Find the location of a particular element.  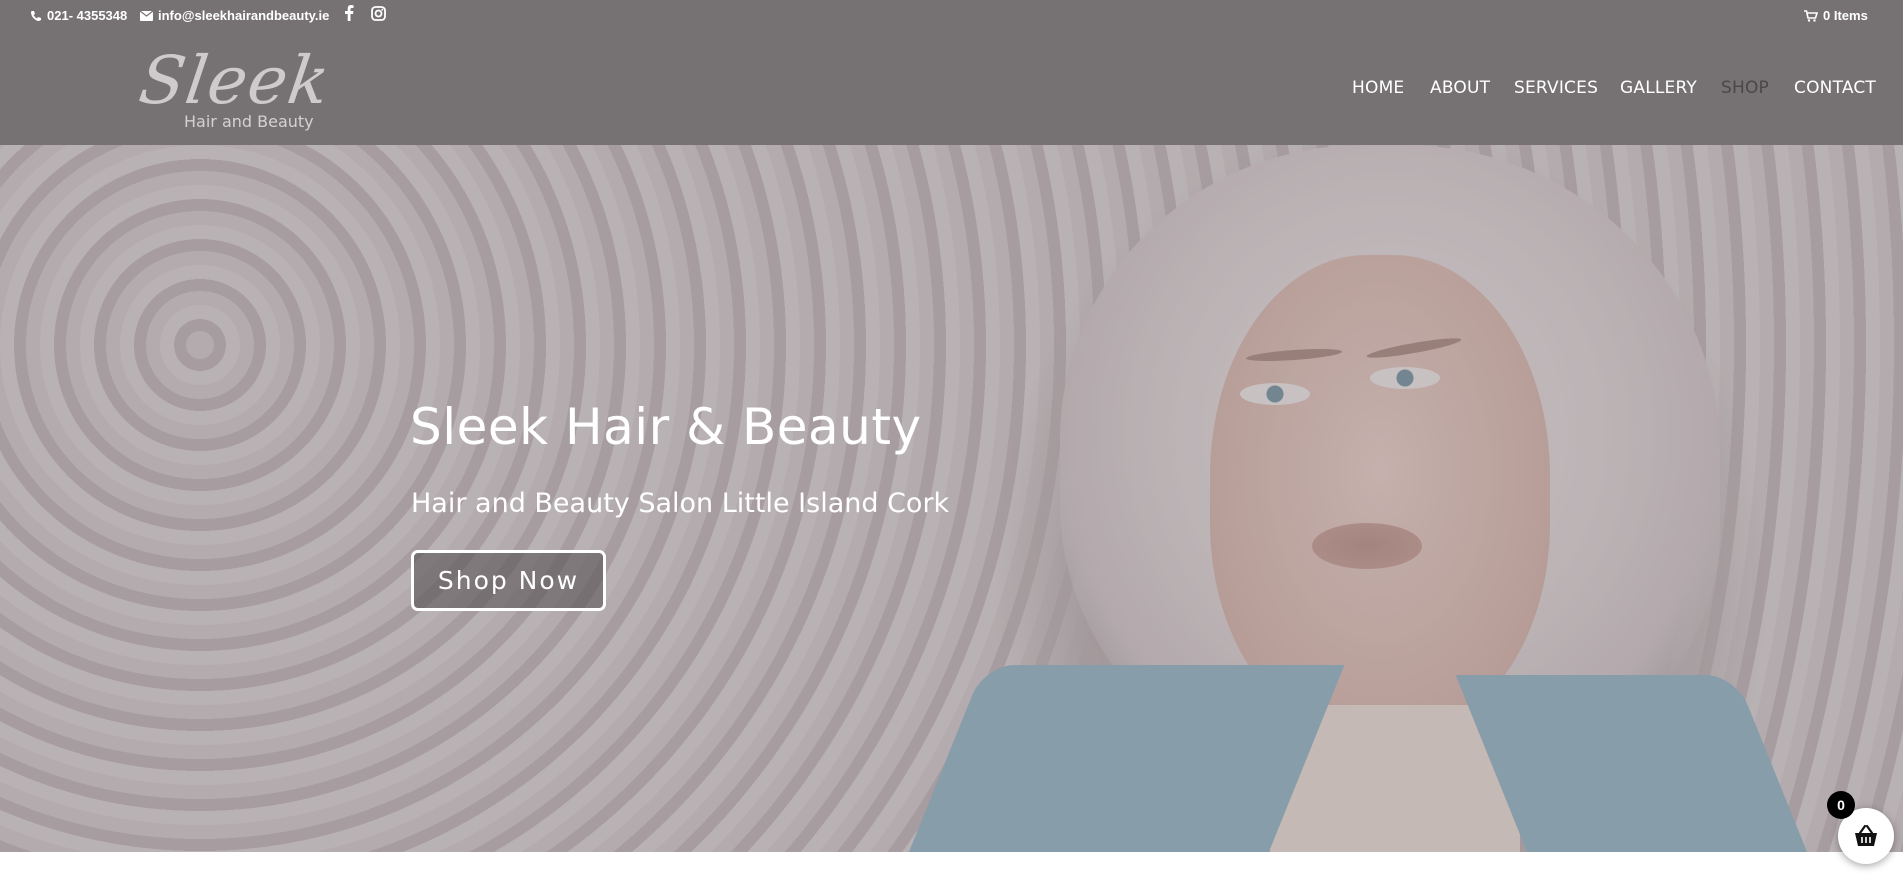

email-link: info@sleekhairandbeauty.ie is located at coordinates (234, 15).